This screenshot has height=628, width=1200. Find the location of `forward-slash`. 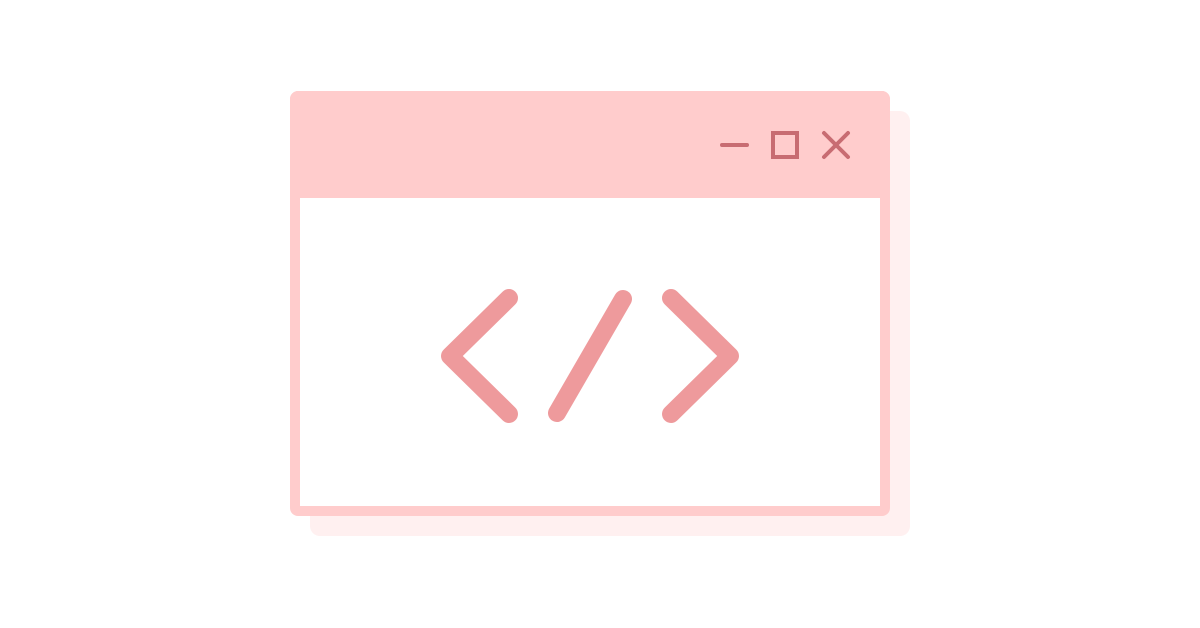

forward-slash is located at coordinates (590, 356).